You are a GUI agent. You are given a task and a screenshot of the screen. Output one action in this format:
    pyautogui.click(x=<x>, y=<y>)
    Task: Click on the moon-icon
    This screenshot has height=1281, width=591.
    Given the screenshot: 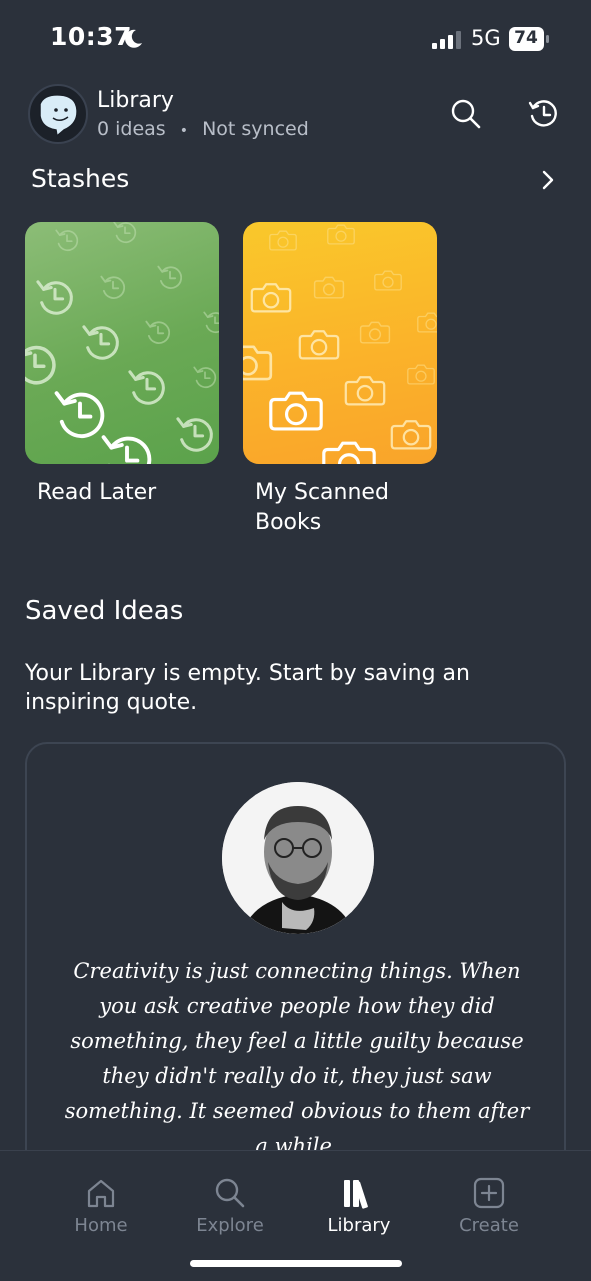 What is the action you would take?
    pyautogui.click(x=133, y=38)
    